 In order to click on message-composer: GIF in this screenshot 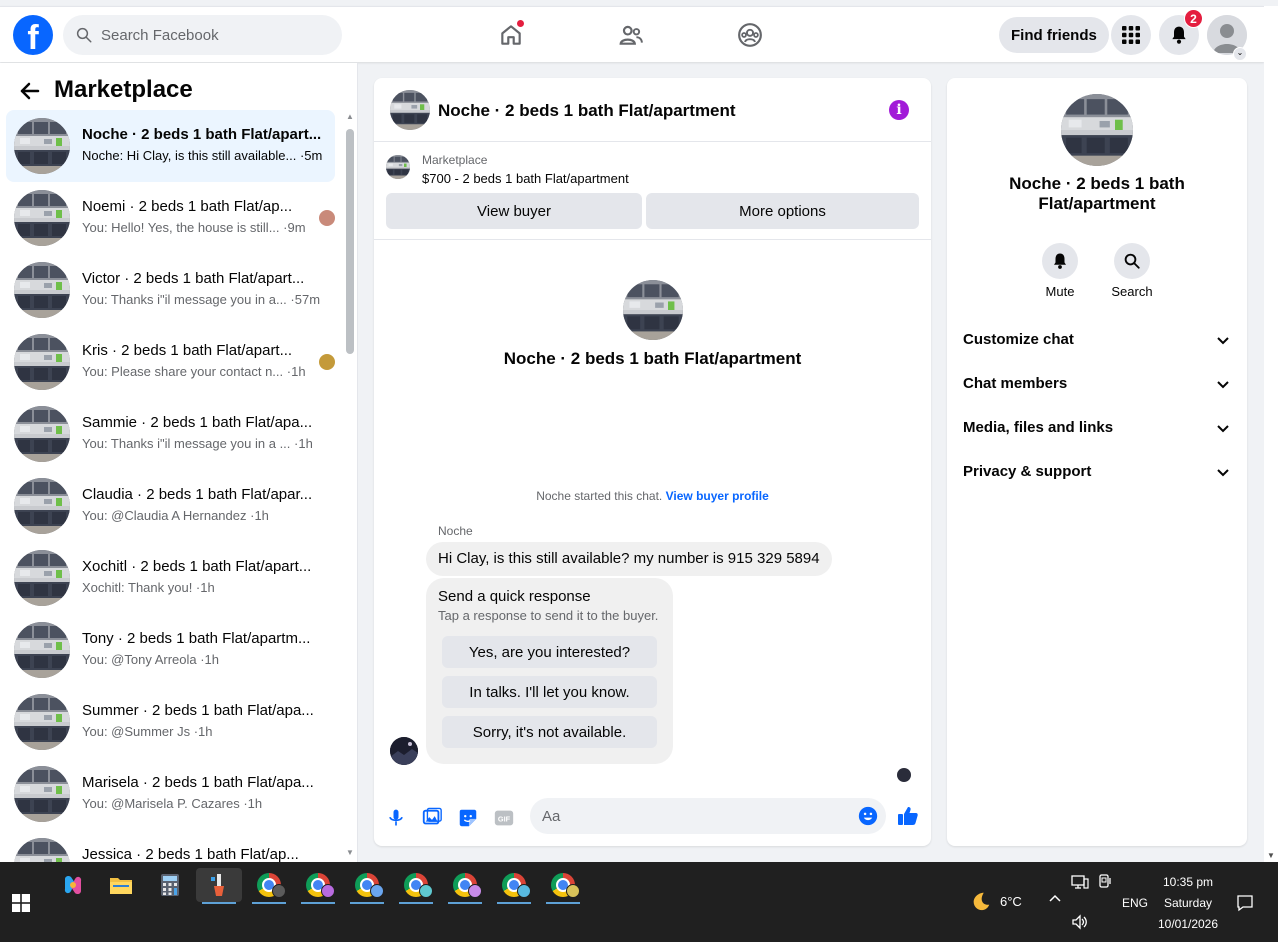, I will do `click(652, 818)`.